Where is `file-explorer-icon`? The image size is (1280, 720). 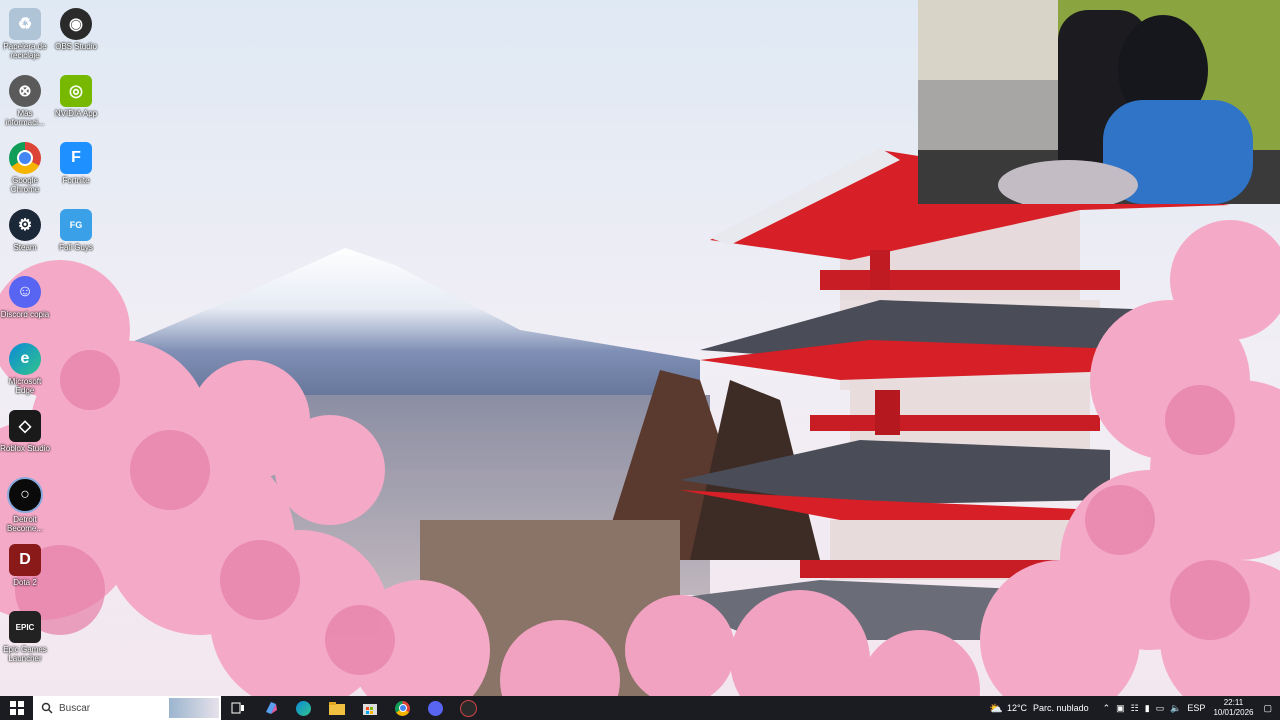
file-explorer-icon is located at coordinates (336, 708).